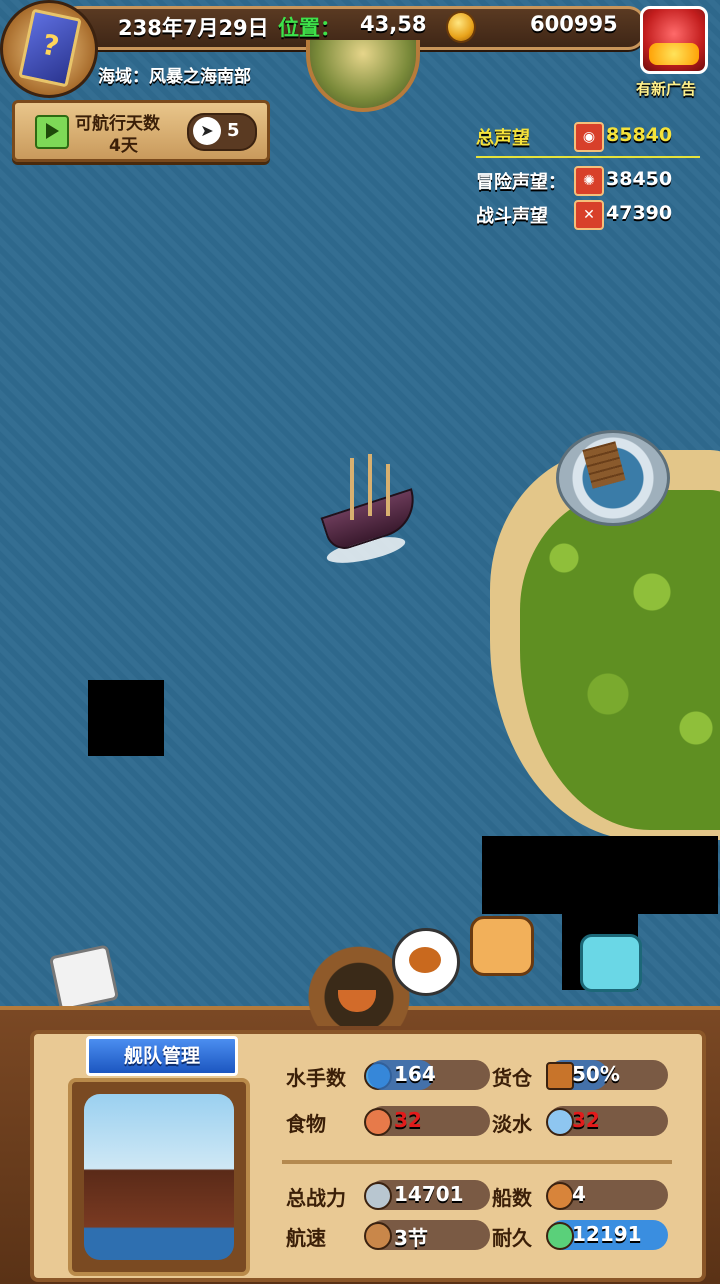  What do you see at coordinates (589, 137) in the screenshot?
I see `reputation-shield-icon: ◉` at bounding box center [589, 137].